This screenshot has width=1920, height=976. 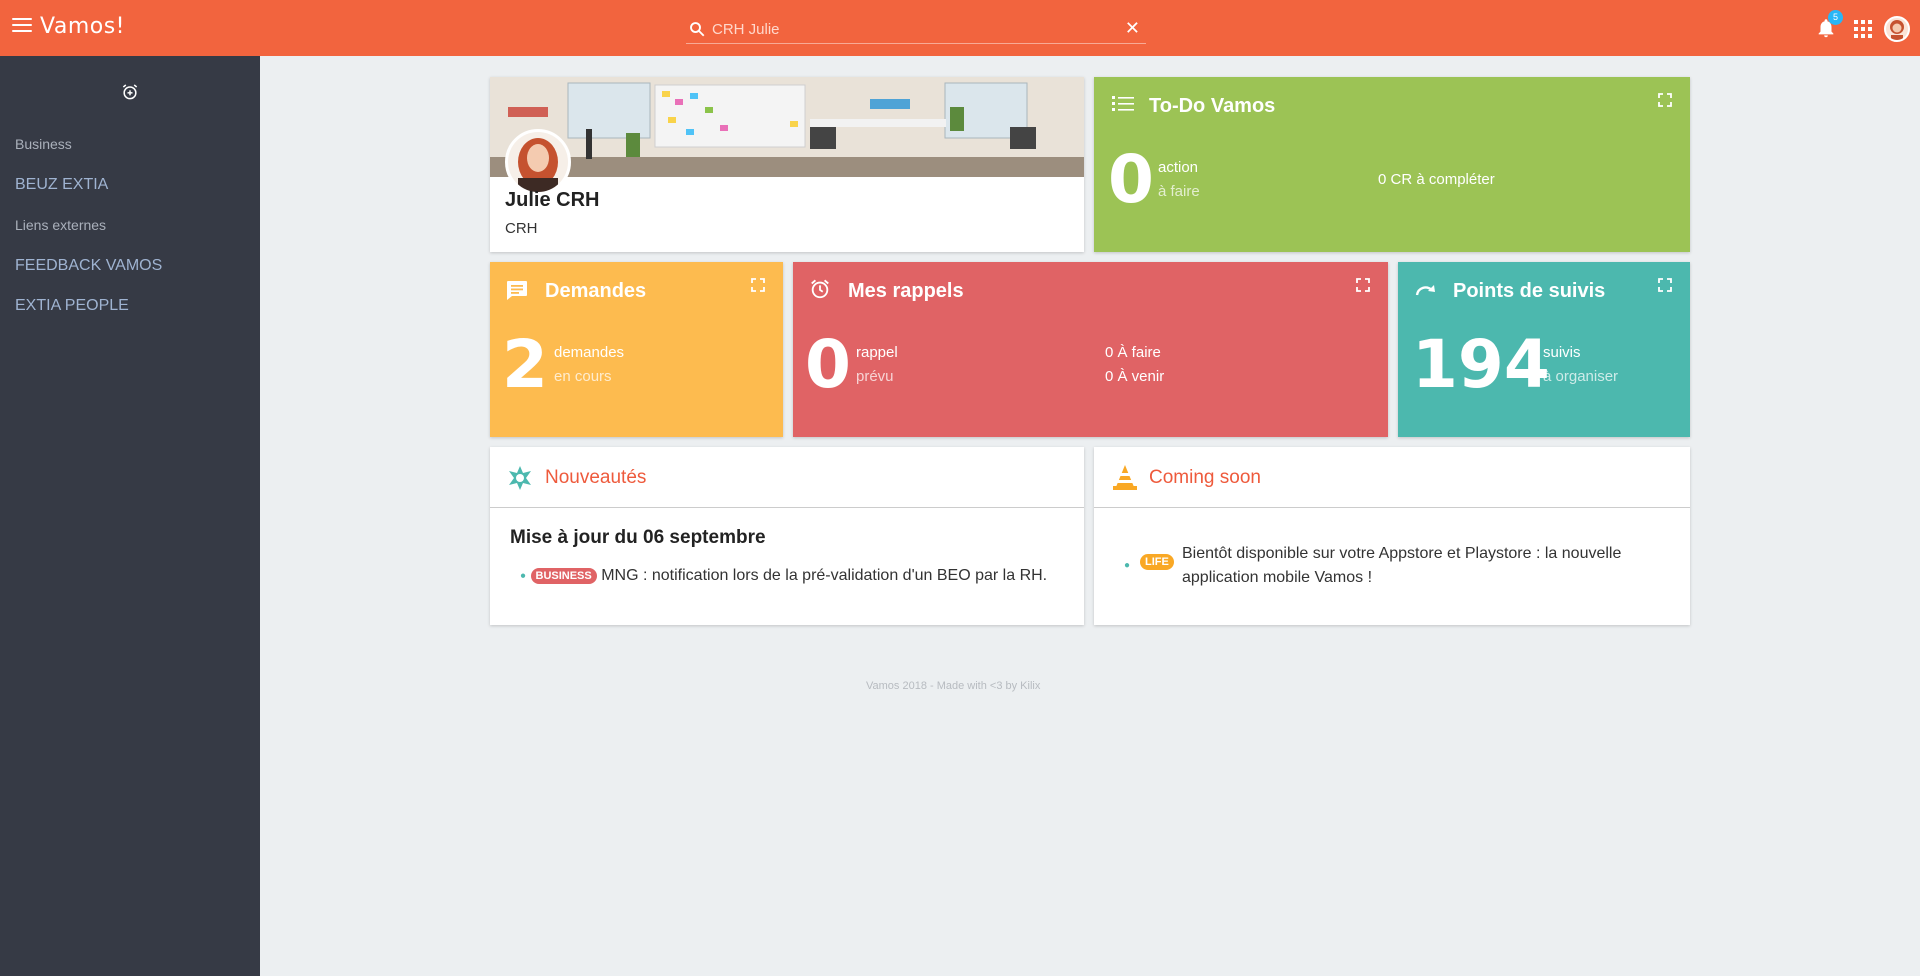 I want to click on sidebar-heading-liens-externes: Liens externes, so click(x=61, y=225).